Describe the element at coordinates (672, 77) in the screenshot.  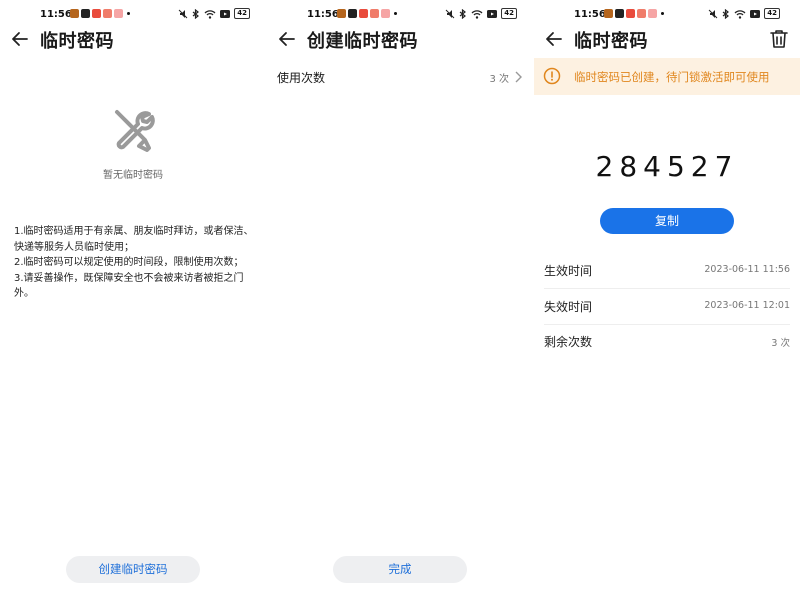
I see `banner-text: 临时密码已创建，待门锁激活即可使用` at that location.